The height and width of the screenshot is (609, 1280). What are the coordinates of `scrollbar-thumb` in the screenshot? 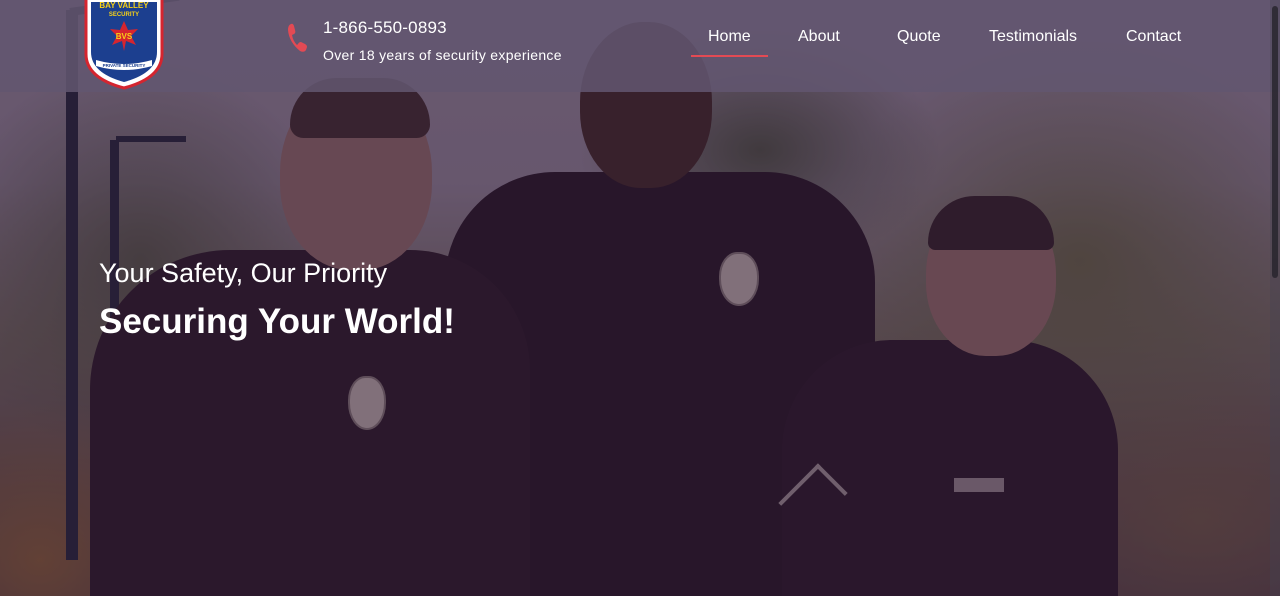 It's located at (1275, 142).